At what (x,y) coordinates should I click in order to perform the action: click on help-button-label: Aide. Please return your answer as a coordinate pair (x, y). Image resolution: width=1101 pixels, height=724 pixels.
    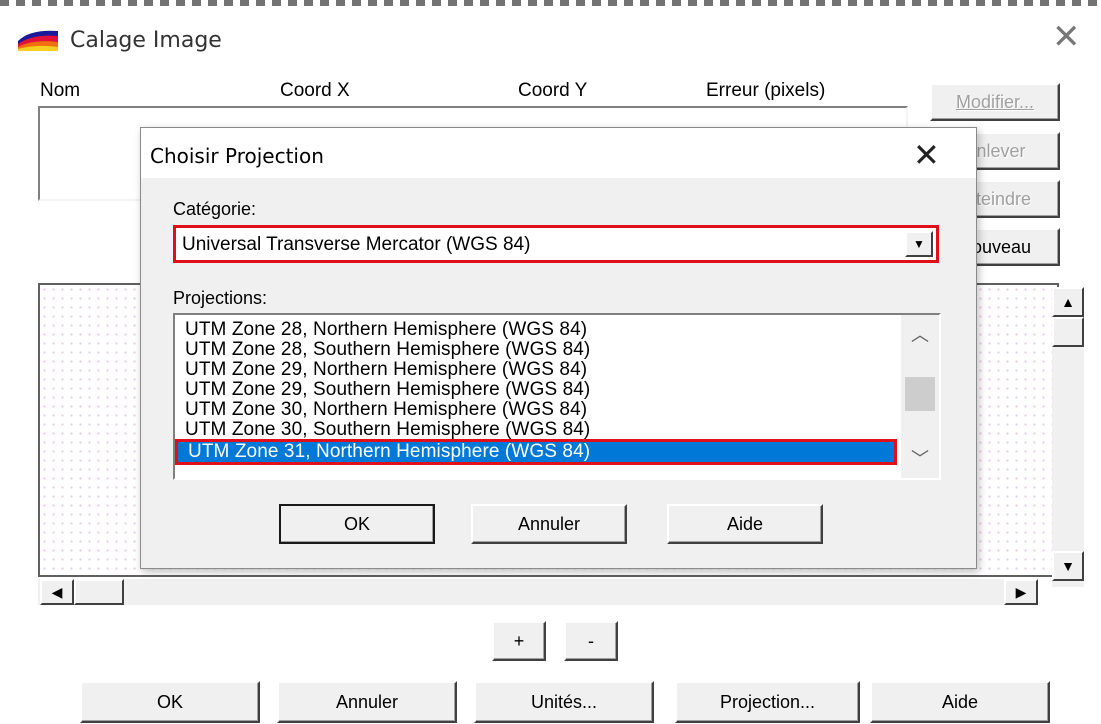
    Looking at the image, I should click on (960, 701).